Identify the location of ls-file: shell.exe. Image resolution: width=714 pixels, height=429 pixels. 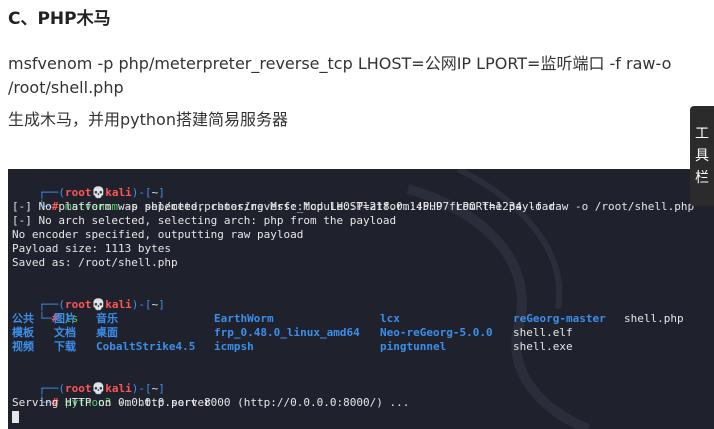
(543, 346).